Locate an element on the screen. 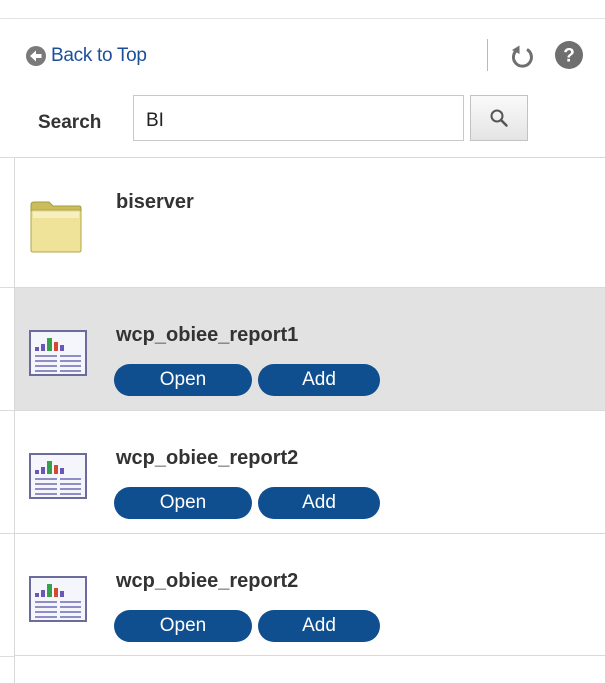 The image size is (605, 683). back-to-top-label: Back to Top is located at coordinates (99, 55).